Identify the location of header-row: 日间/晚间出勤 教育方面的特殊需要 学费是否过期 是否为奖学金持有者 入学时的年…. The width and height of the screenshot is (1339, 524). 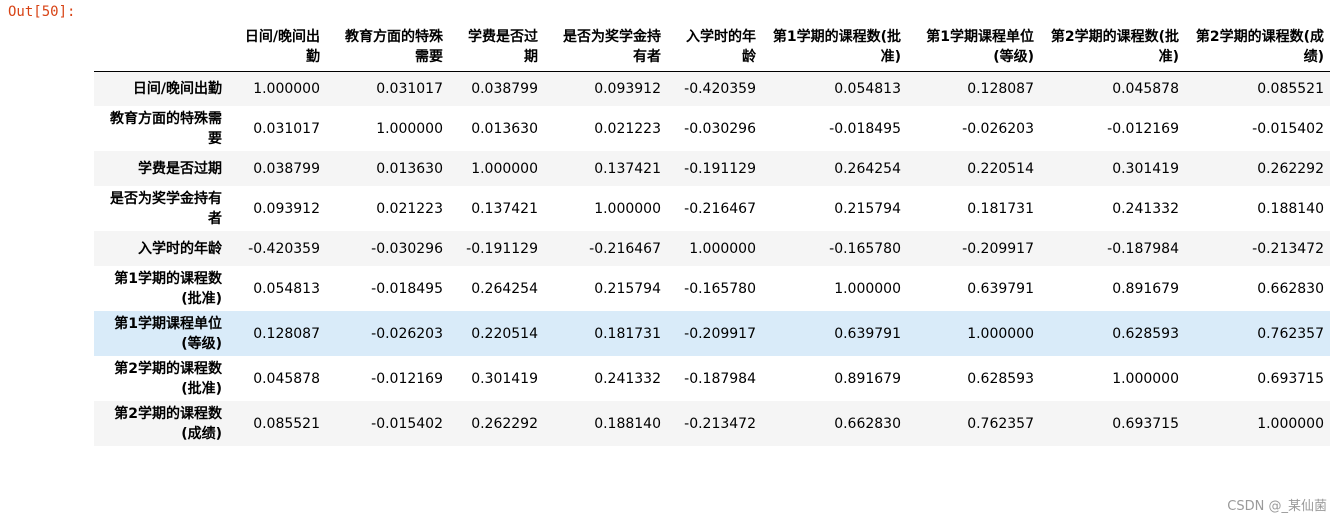
(712, 45).